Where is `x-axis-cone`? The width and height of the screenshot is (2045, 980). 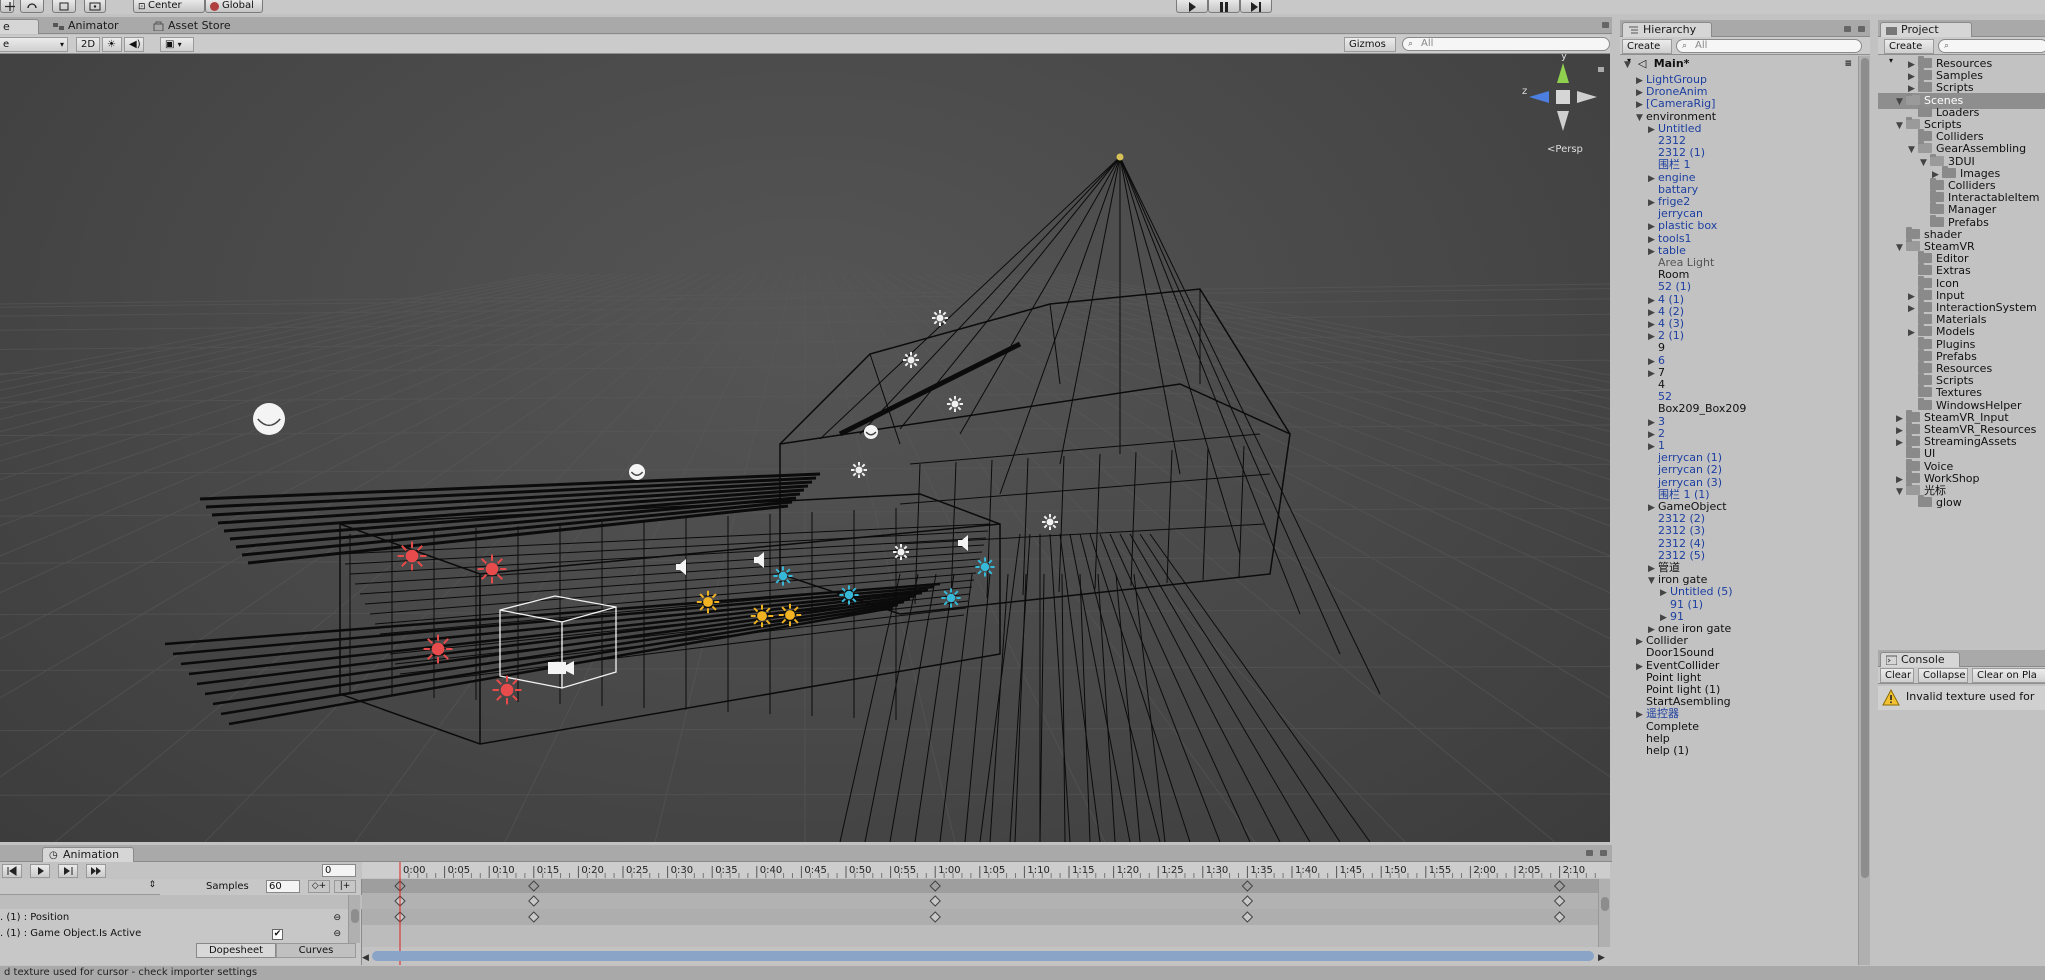
x-axis-cone is located at coordinates (1587, 97).